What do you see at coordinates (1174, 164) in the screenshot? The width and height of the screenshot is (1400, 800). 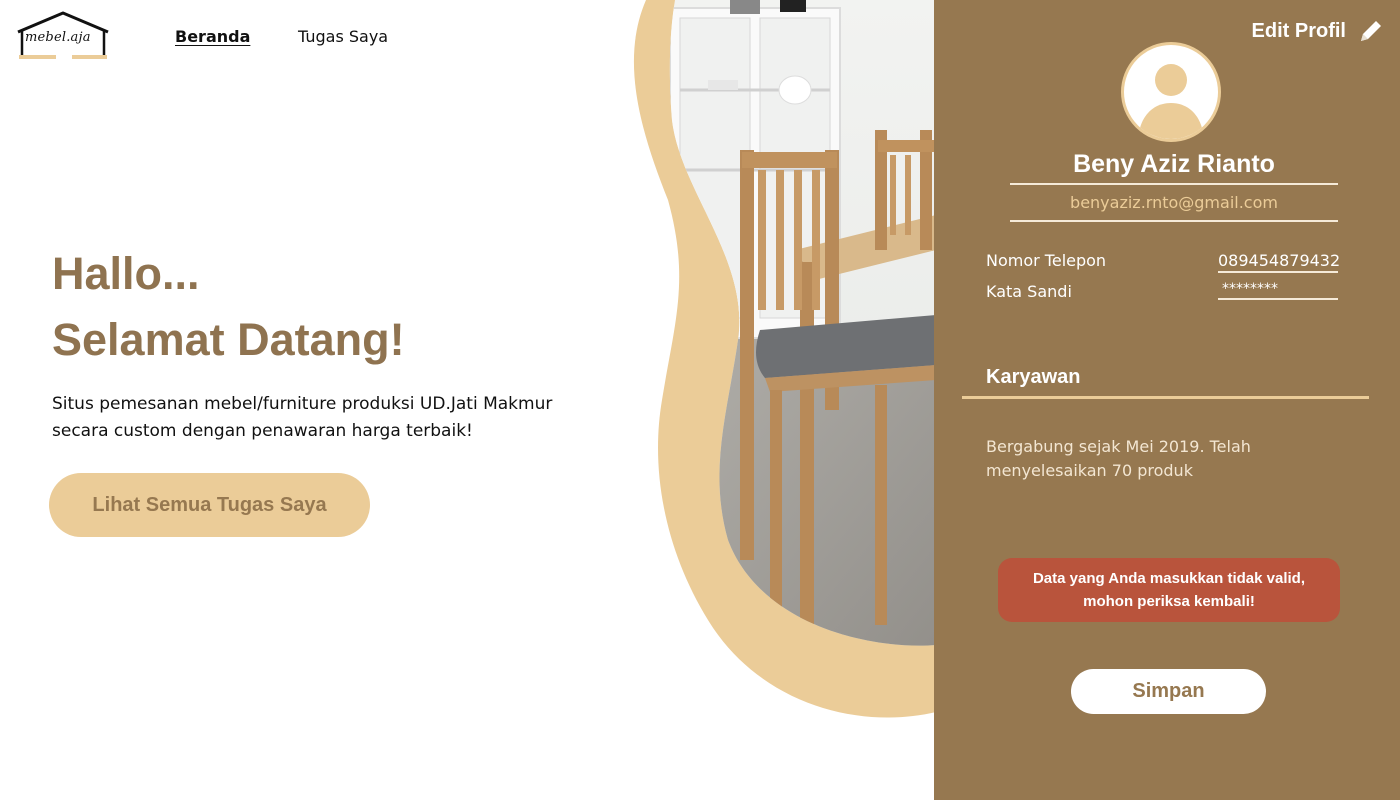 I see `user-name: Beny Aziz Rianto` at bounding box center [1174, 164].